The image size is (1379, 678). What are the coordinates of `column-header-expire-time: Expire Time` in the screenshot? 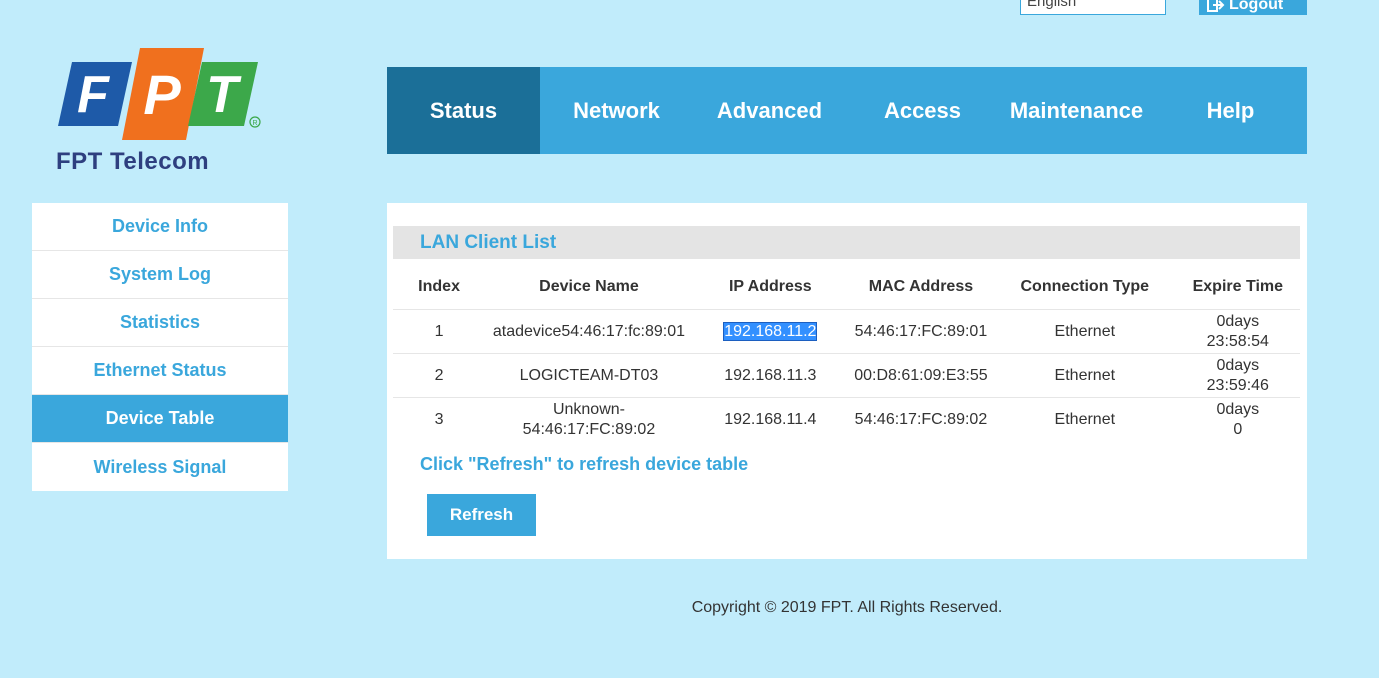 It's located at (1238, 286).